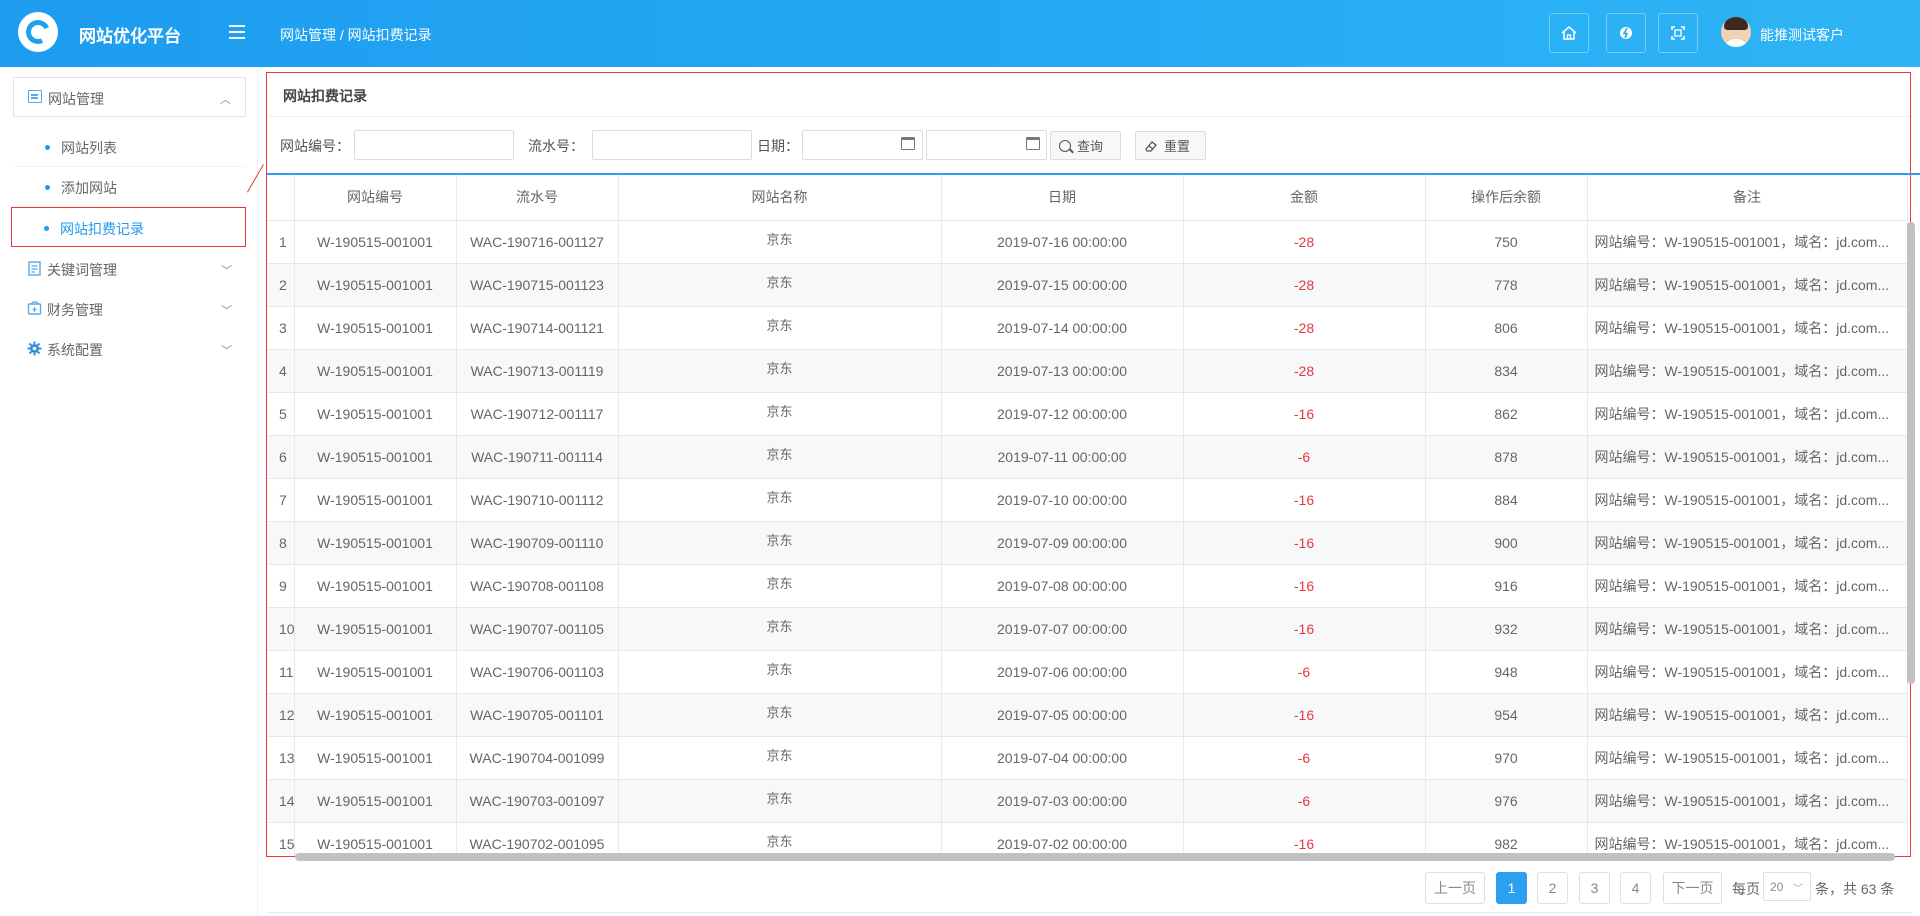  Describe the element at coordinates (1304, 198) in the screenshot. I see `column-header: 金额` at that location.